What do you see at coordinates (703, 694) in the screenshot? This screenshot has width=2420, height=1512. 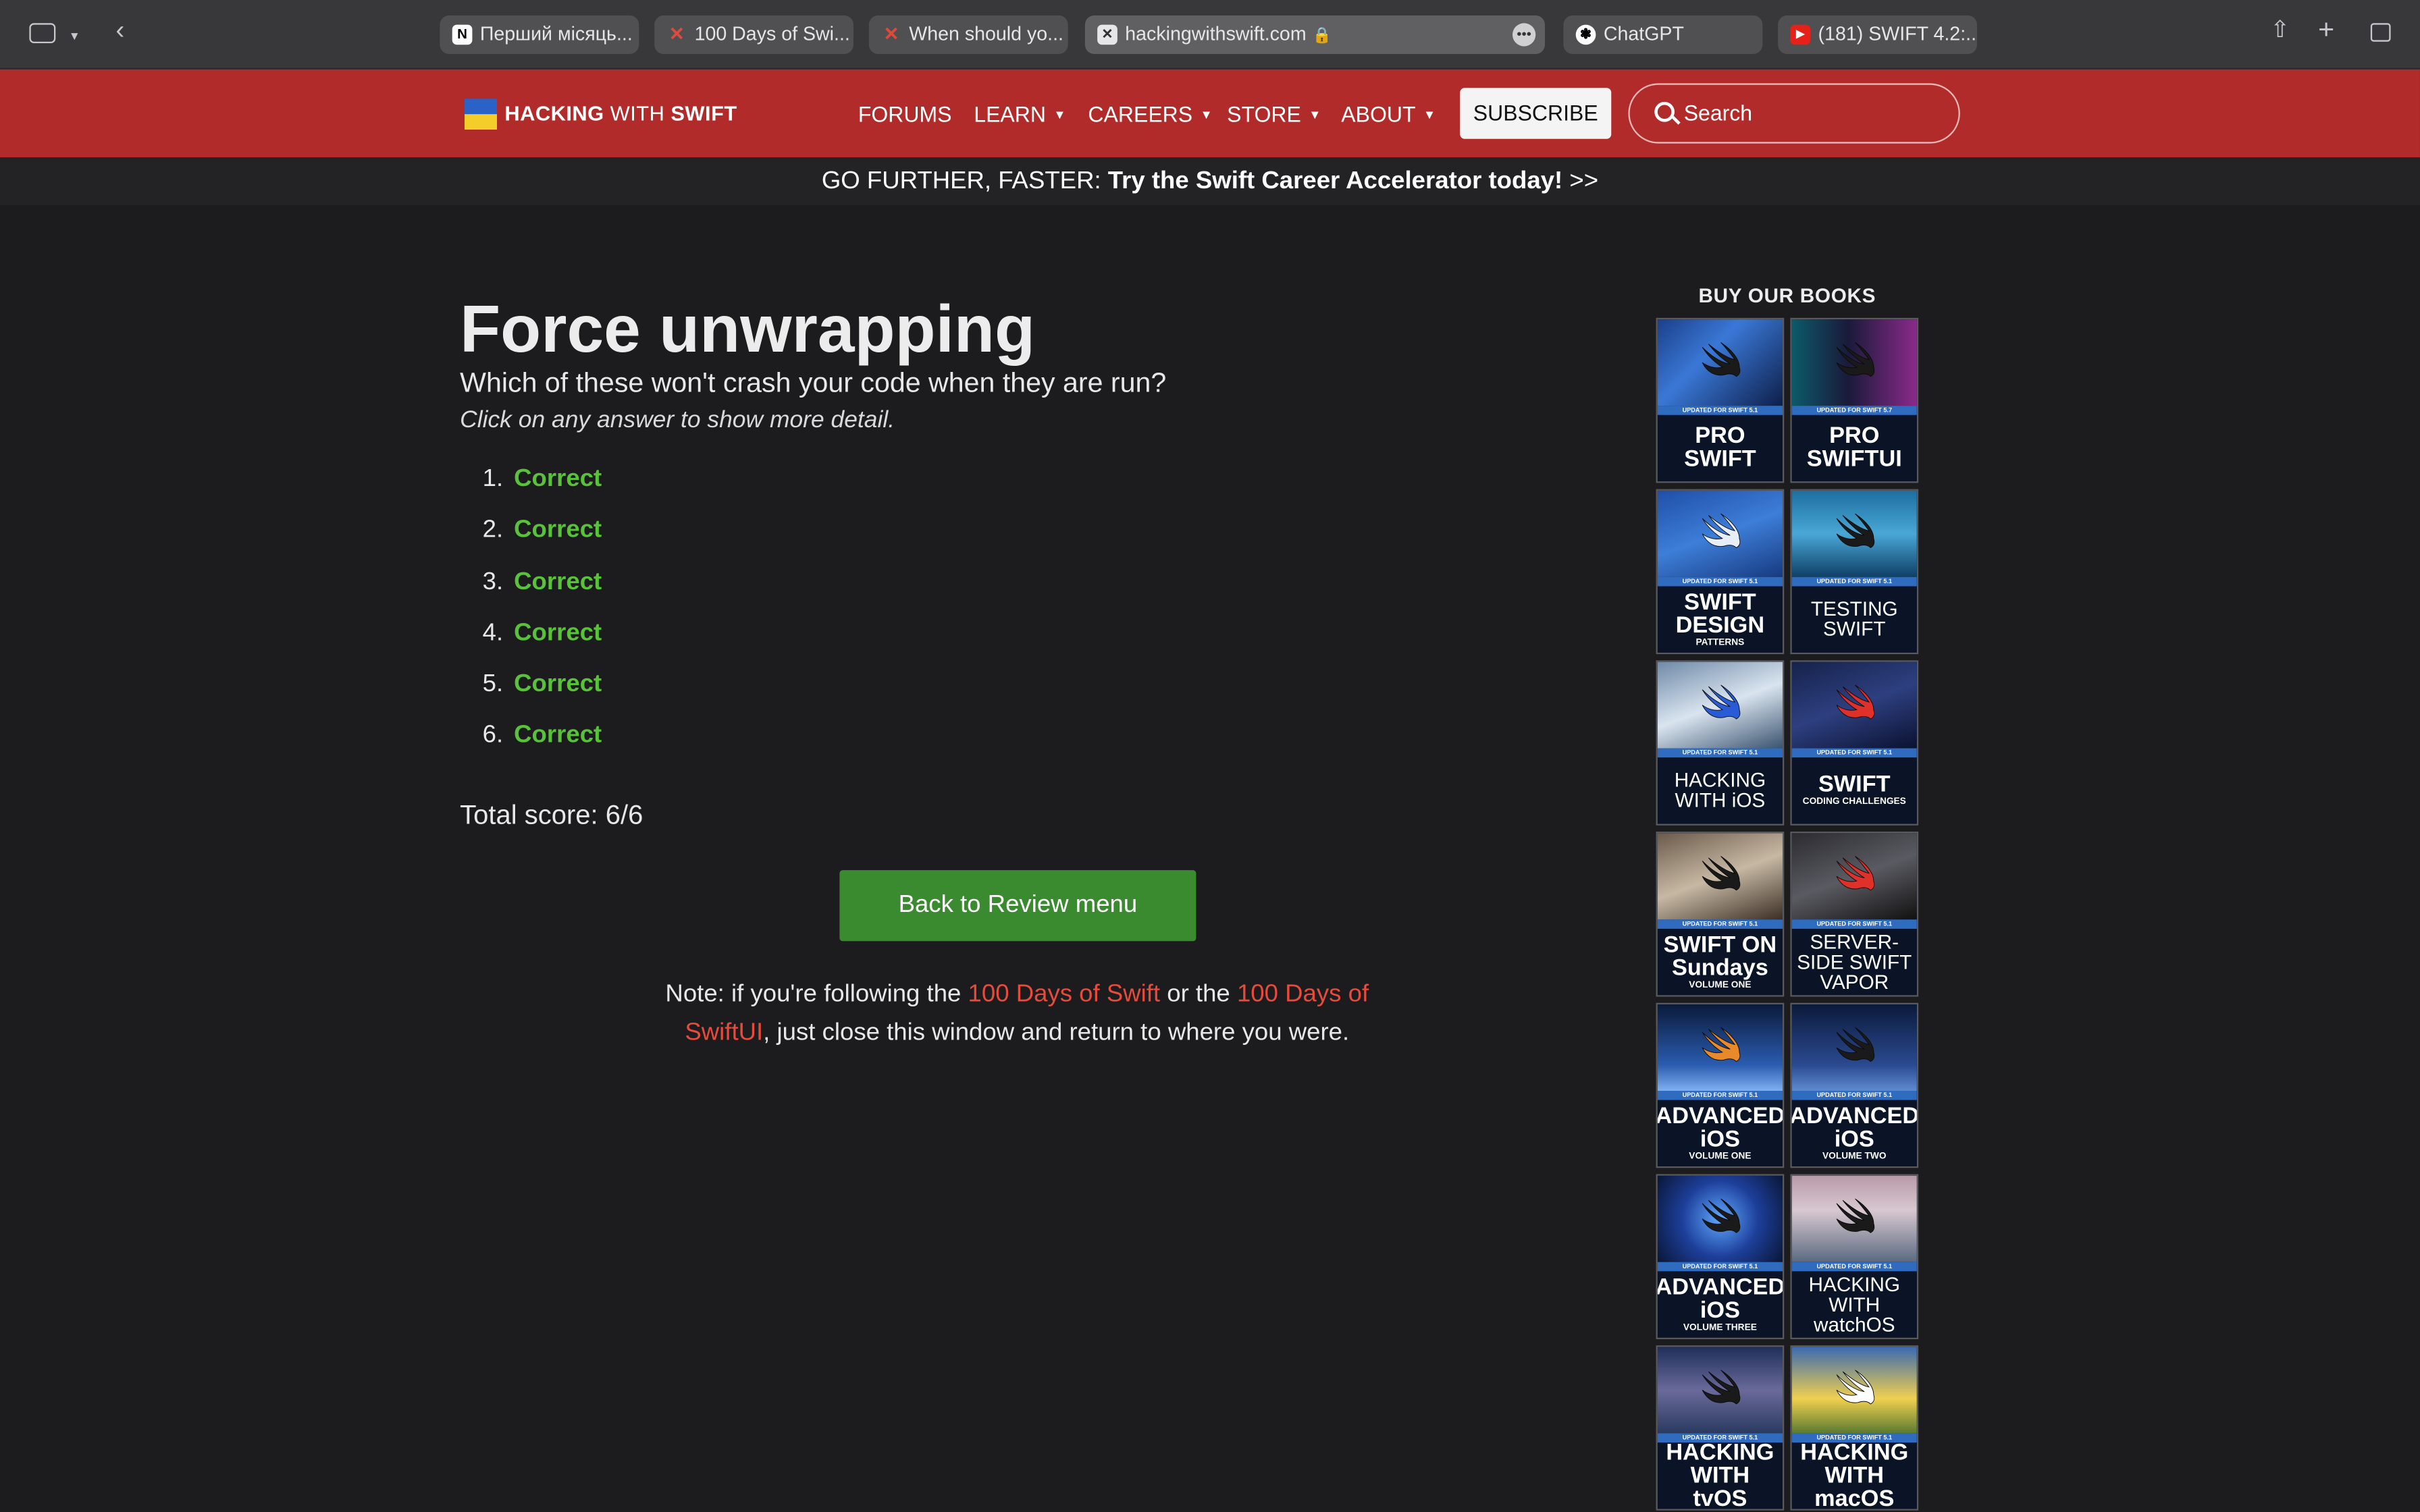 I see `answer-item: 5. Correct` at bounding box center [703, 694].